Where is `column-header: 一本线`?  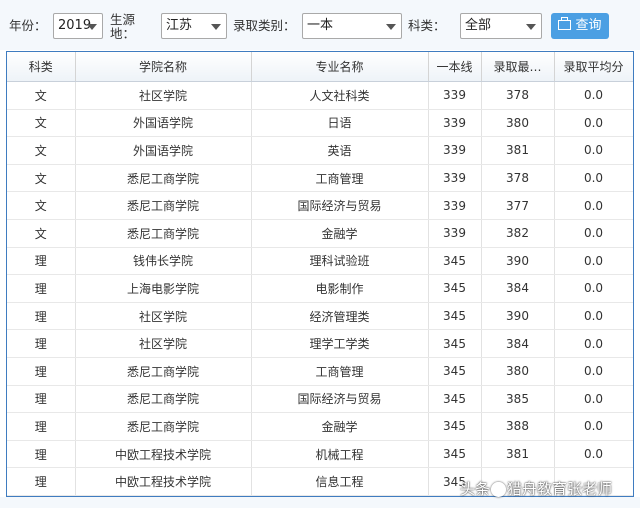 column-header: 一本线 is located at coordinates (455, 67).